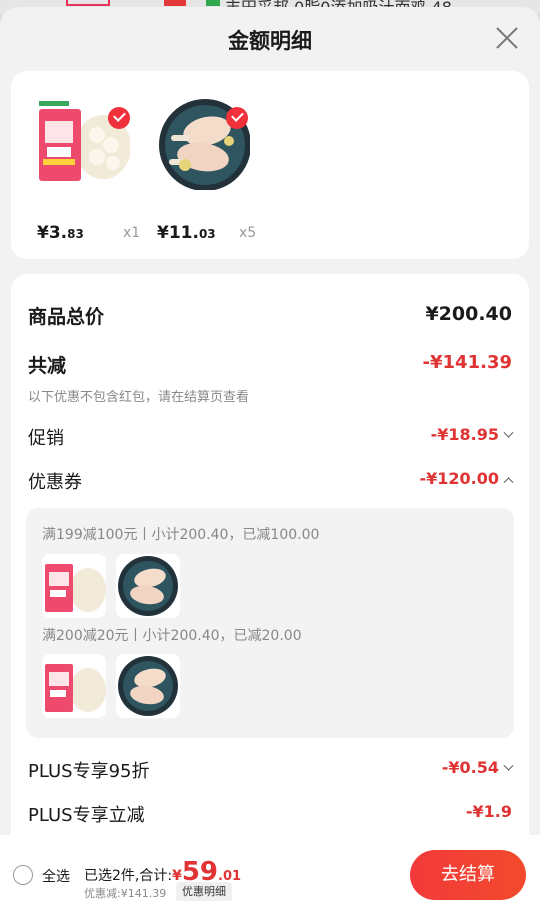 The width and height of the screenshot is (540, 901). I want to click on promotion-value: -¥18.95, so click(464, 434).